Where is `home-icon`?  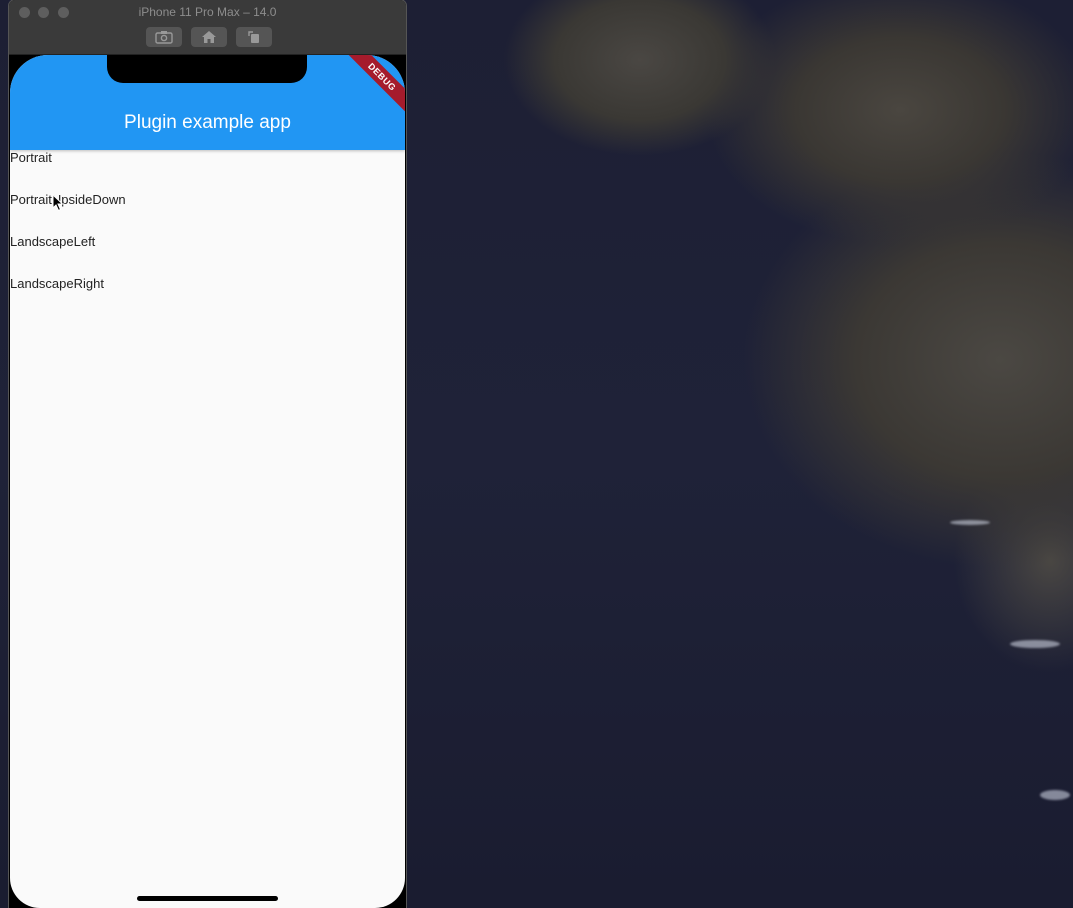 home-icon is located at coordinates (209, 37).